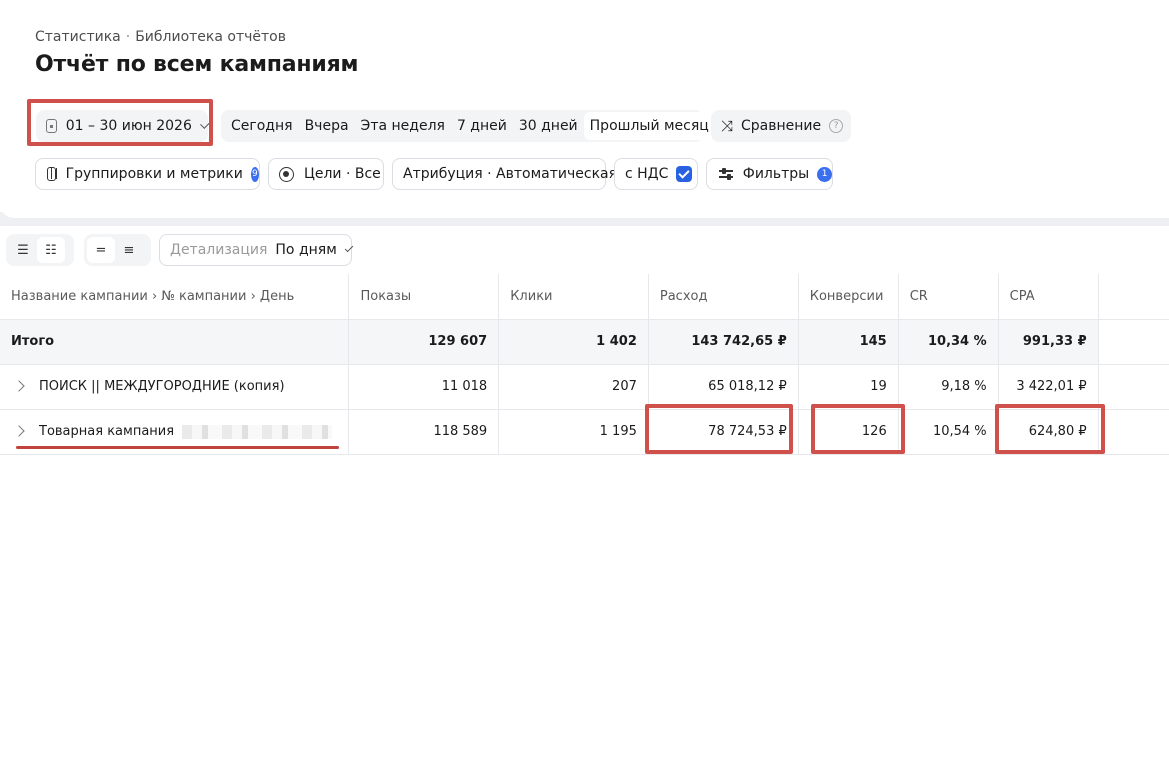  Describe the element at coordinates (776, 174) in the screenshot. I see `filters-label: Фильтры` at that location.